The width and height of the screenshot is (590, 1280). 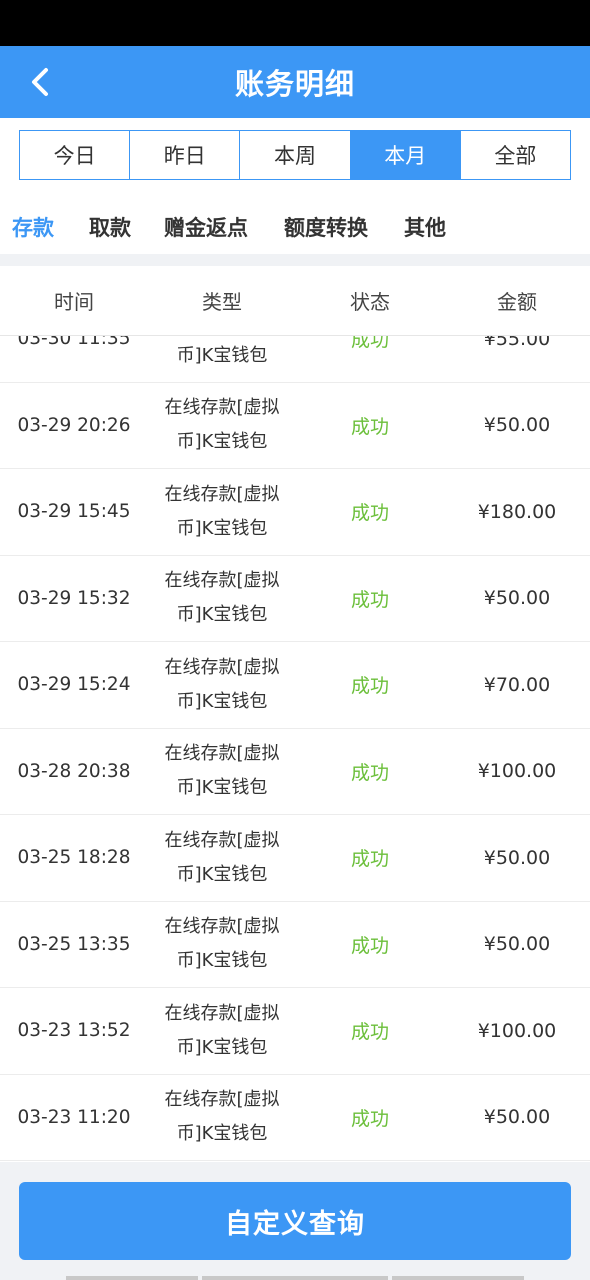 What do you see at coordinates (74, 944) in the screenshot?
I see `row-time: 03-25 13:35` at bounding box center [74, 944].